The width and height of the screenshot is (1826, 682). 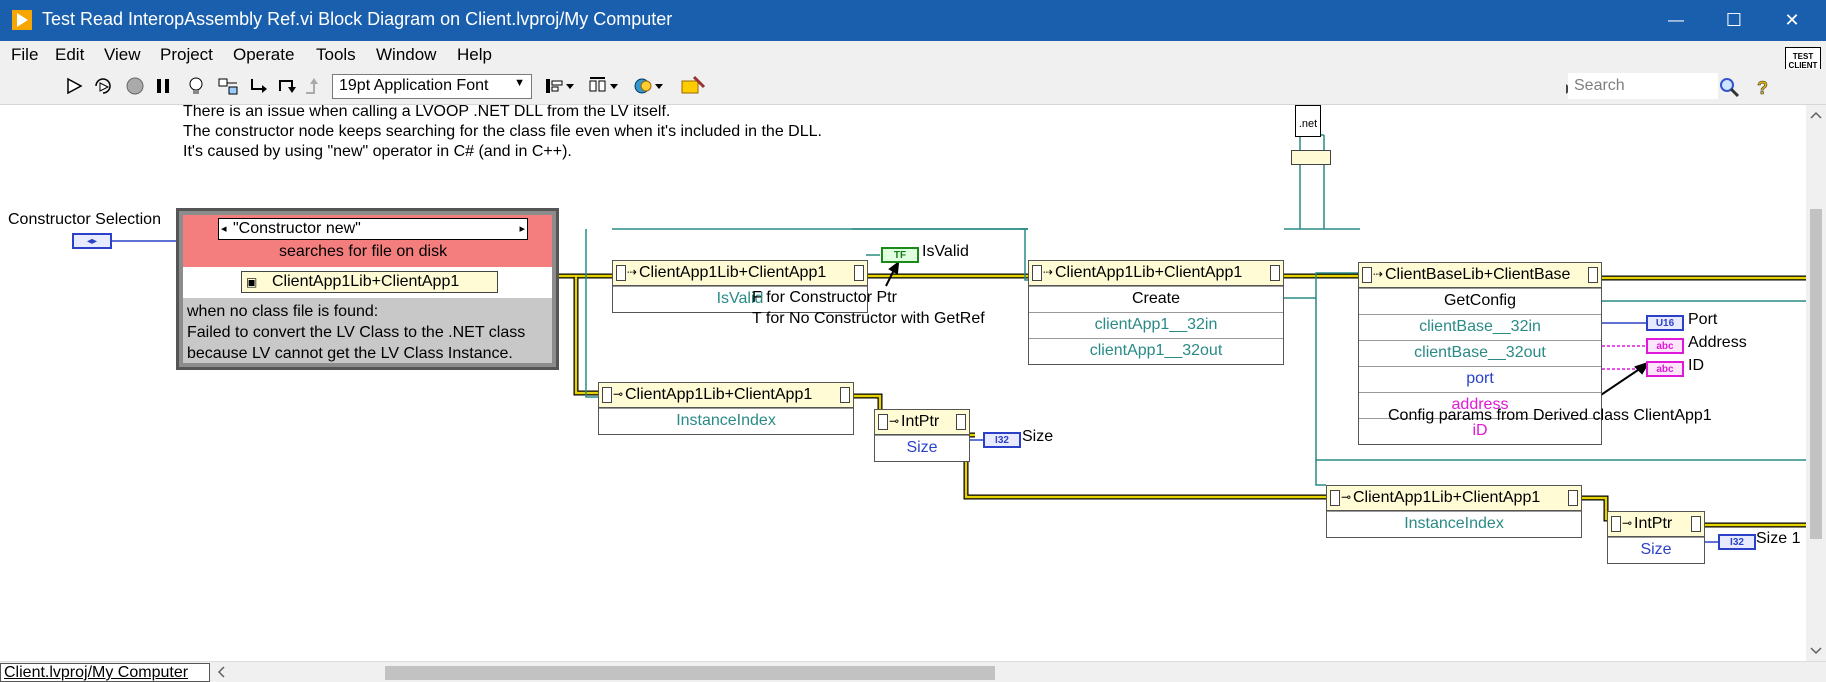 I want to click on help-icon: ?, so click(x=1764, y=87).